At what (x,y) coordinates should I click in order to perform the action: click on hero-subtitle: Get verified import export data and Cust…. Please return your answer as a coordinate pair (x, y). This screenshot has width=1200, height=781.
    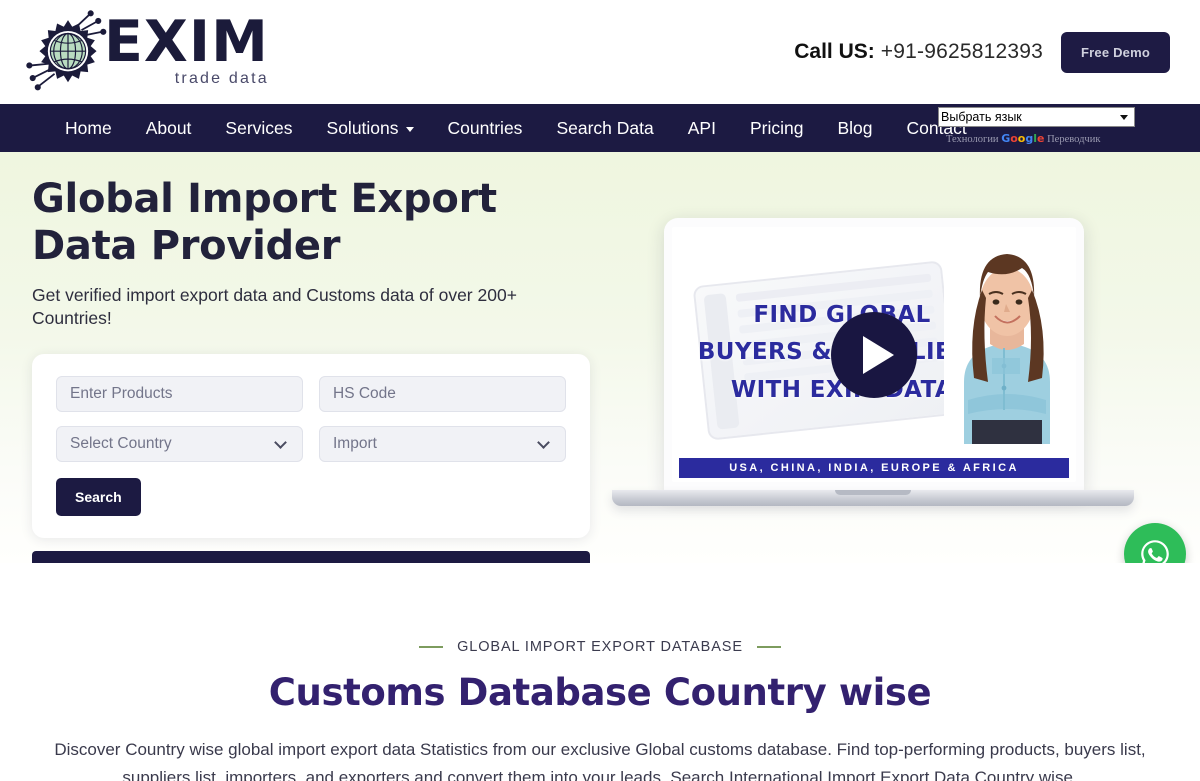
    Looking at the image, I should click on (274, 306).